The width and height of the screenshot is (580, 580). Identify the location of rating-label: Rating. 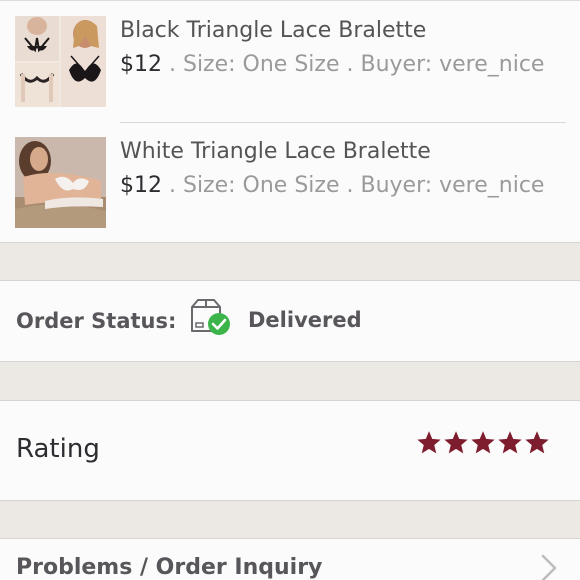
(58, 449).